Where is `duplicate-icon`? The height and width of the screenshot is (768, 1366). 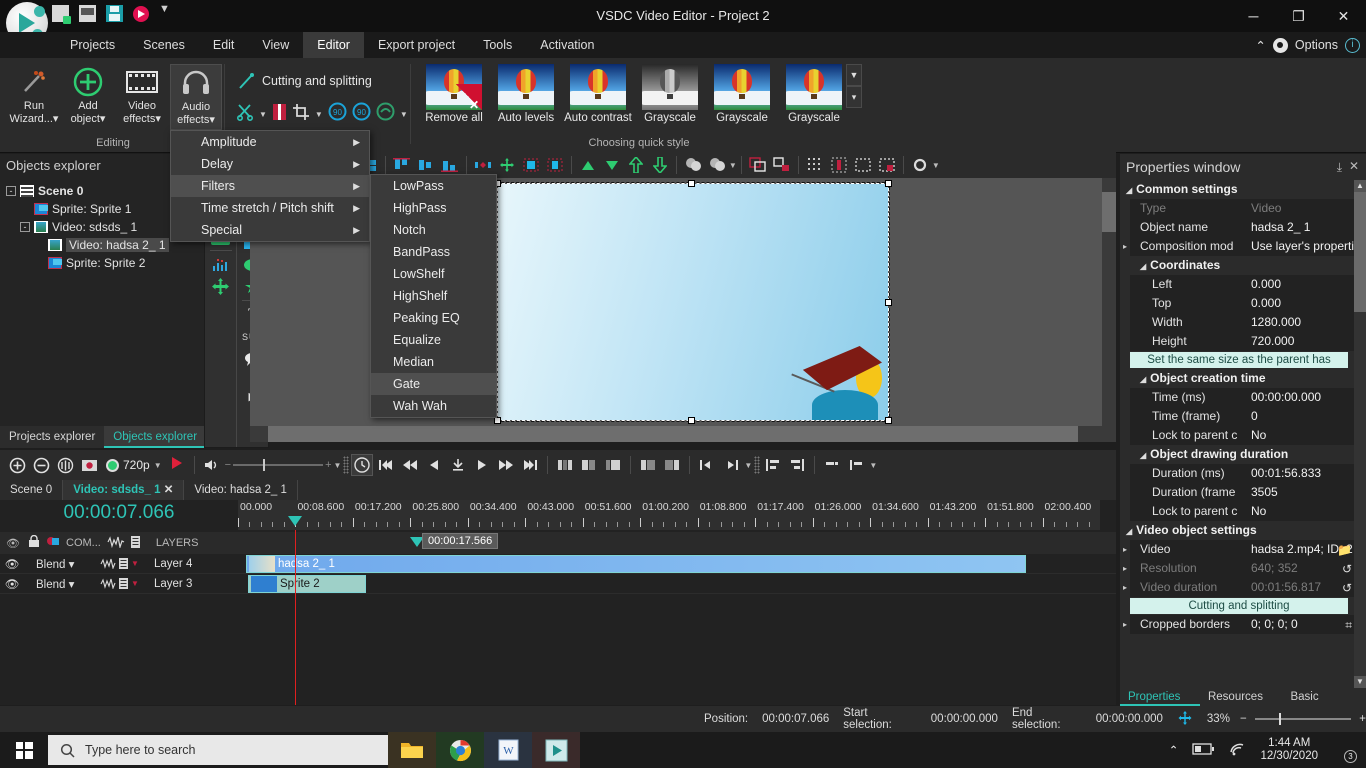 duplicate-icon is located at coordinates (758, 165).